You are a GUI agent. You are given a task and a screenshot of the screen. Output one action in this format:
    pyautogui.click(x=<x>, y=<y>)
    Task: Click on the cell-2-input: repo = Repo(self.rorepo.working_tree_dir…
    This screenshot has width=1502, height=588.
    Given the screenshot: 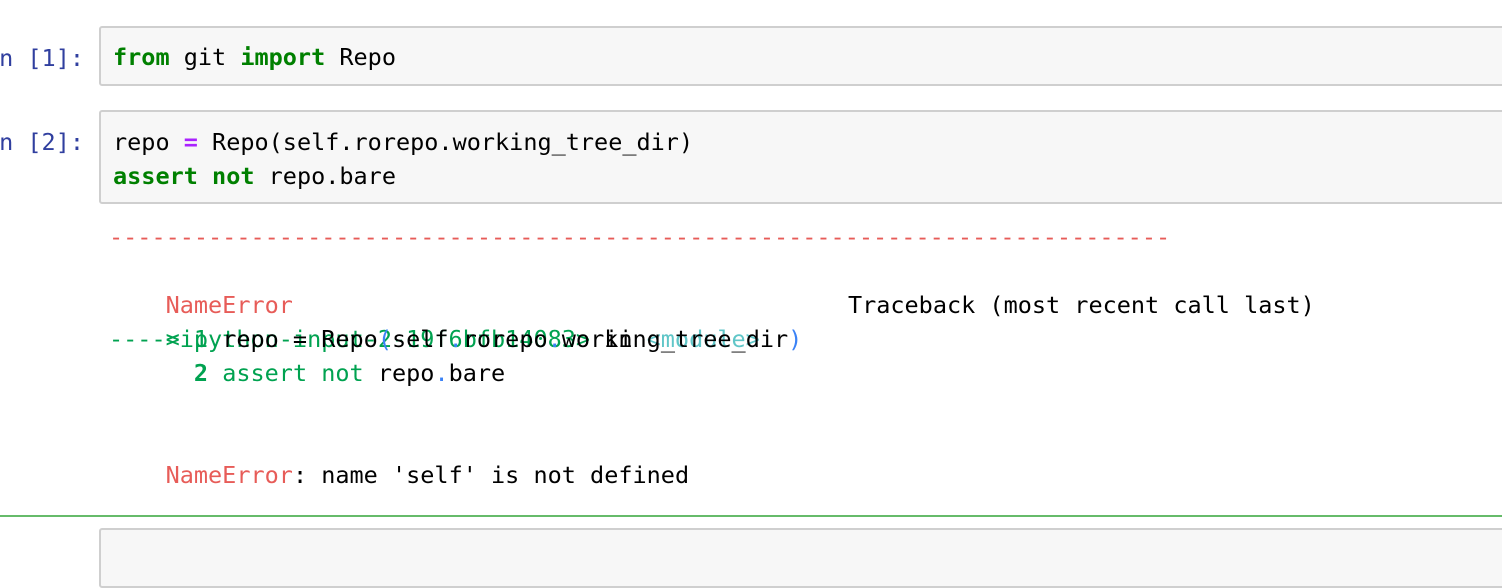 What is the action you would take?
    pyautogui.click(x=800, y=157)
    